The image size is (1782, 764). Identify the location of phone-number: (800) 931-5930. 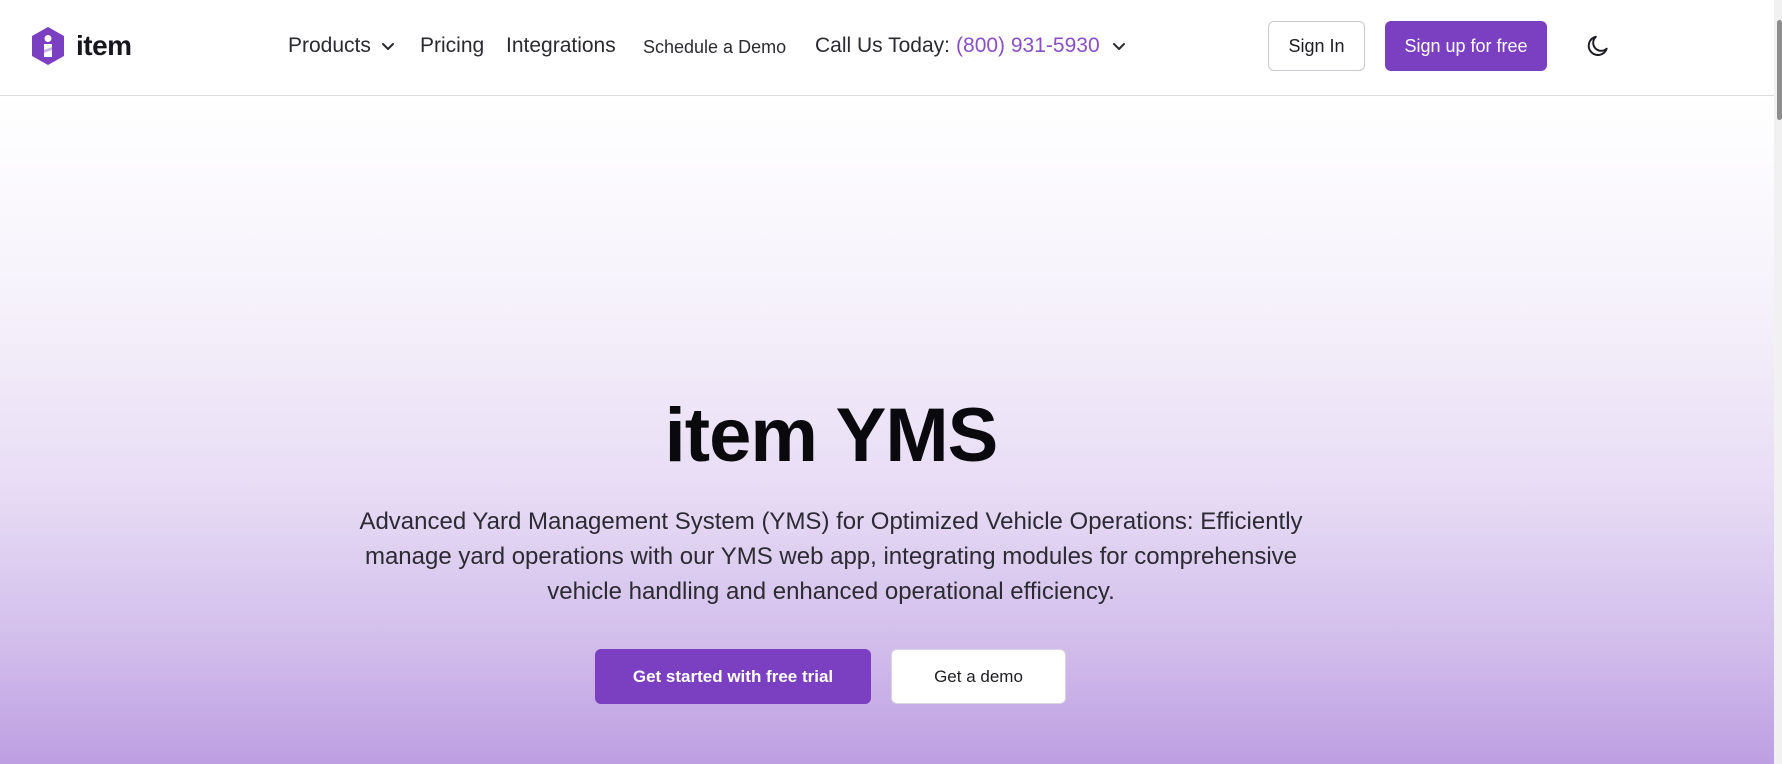
(1028, 46).